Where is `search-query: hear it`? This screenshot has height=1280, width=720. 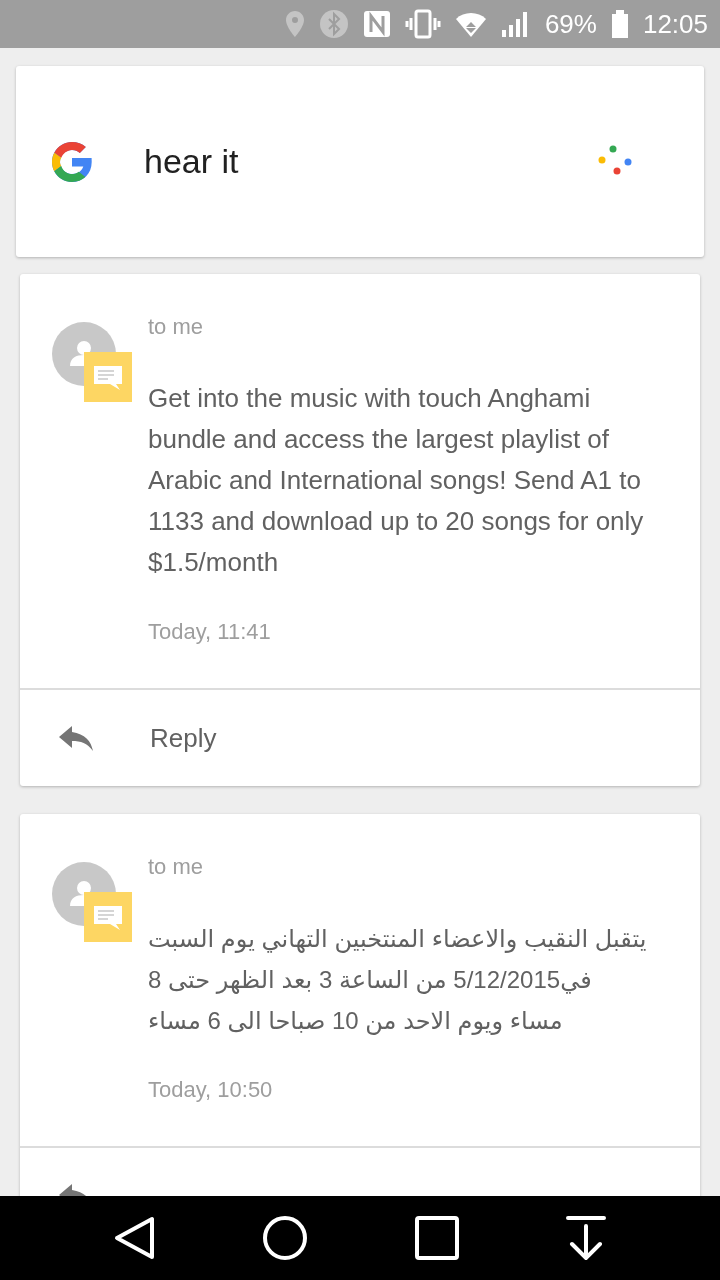 search-query: hear it is located at coordinates (371, 161).